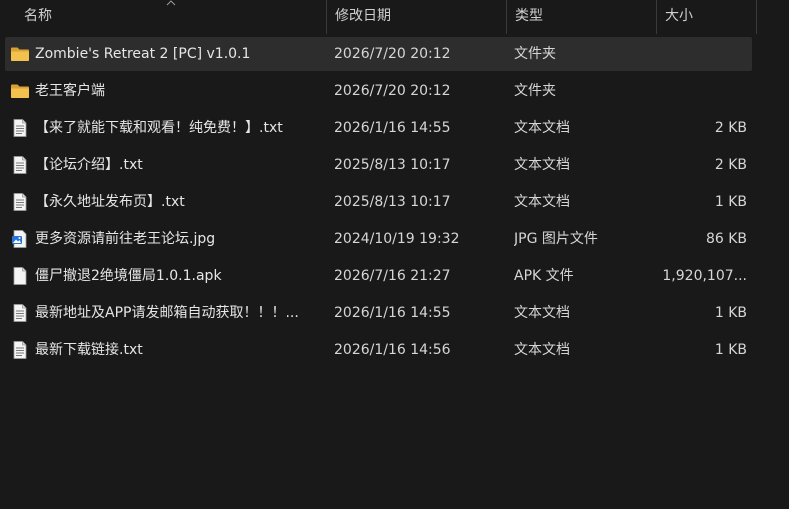 The image size is (789, 509). What do you see at coordinates (125, 239) in the screenshot?
I see `file-name: 更多资源请前往老王论坛.jpg` at bounding box center [125, 239].